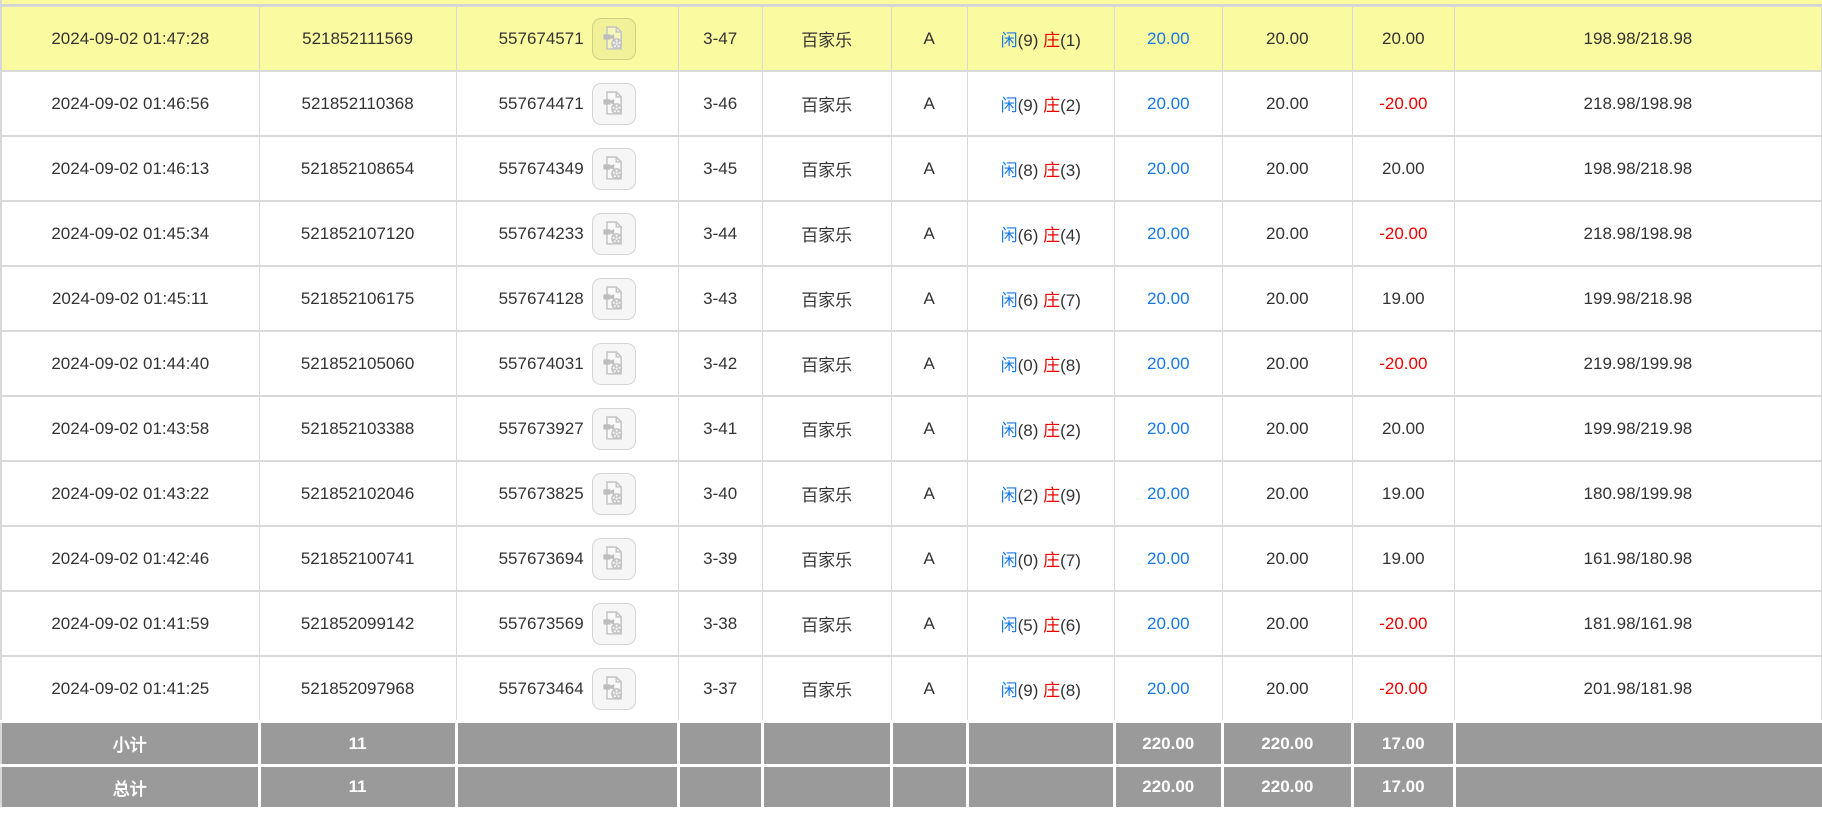  What do you see at coordinates (130, 168) in the screenshot?
I see `bet-time: 2024-09-02 01:46:13` at bounding box center [130, 168].